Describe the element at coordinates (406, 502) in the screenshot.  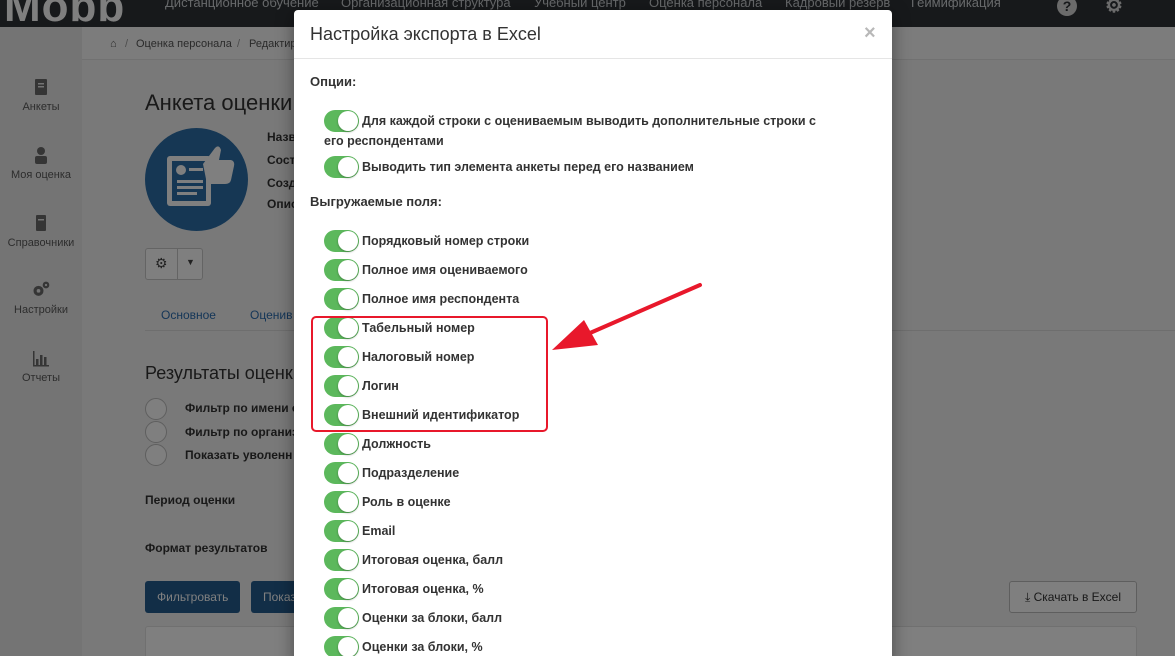
I see `field-label: Роль в оценке` at that location.